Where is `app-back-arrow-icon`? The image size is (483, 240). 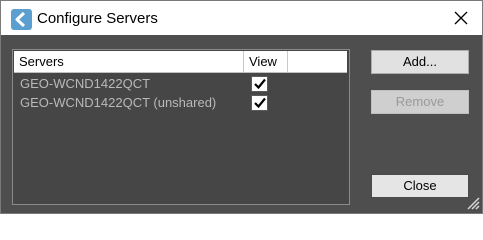
app-back-arrow-icon is located at coordinates (21, 19).